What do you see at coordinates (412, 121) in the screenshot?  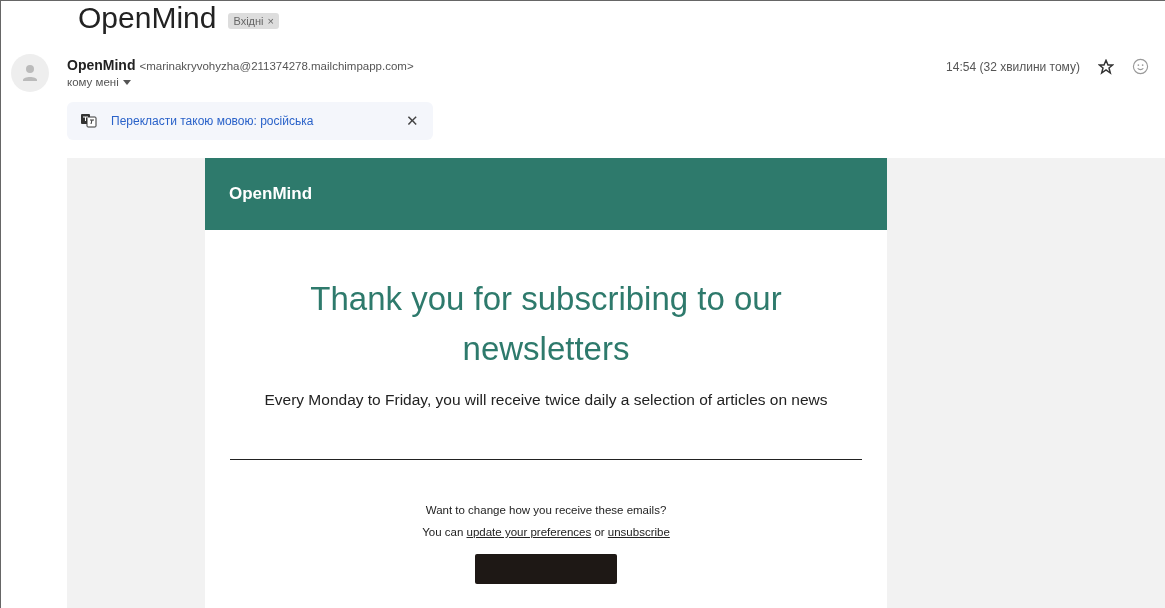 I see `close-button: ✕` at bounding box center [412, 121].